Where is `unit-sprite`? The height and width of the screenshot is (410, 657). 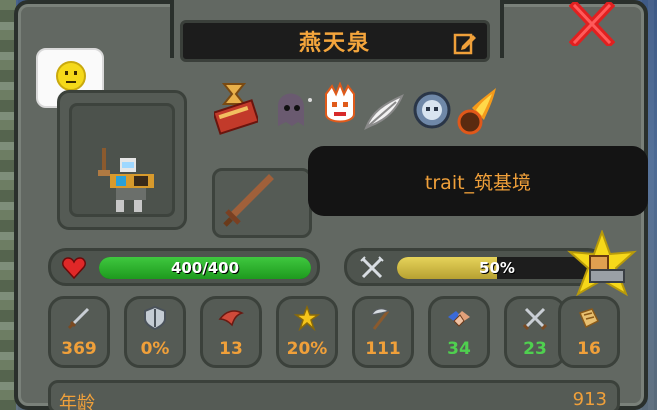
unit-sprite is located at coordinates (126, 180).